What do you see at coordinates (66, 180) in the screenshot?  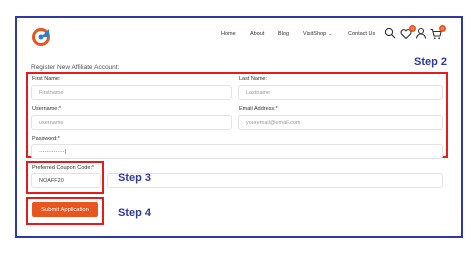 I see `coupon-code-field` at bounding box center [66, 180].